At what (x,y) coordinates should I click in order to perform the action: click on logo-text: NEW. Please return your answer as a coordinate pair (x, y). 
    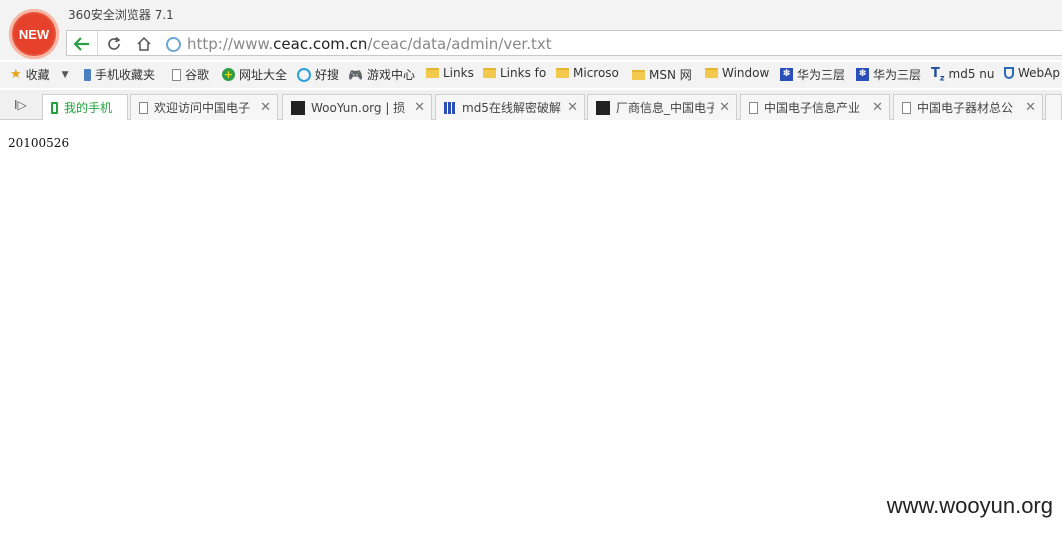
    Looking at the image, I should click on (34, 34).